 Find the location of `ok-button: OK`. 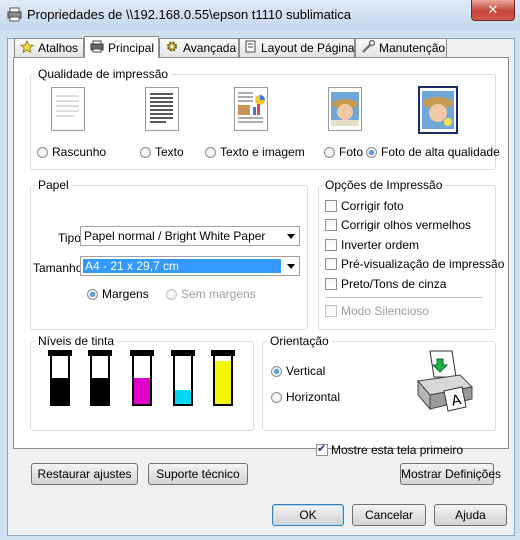

ok-button: OK is located at coordinates (308, 515).